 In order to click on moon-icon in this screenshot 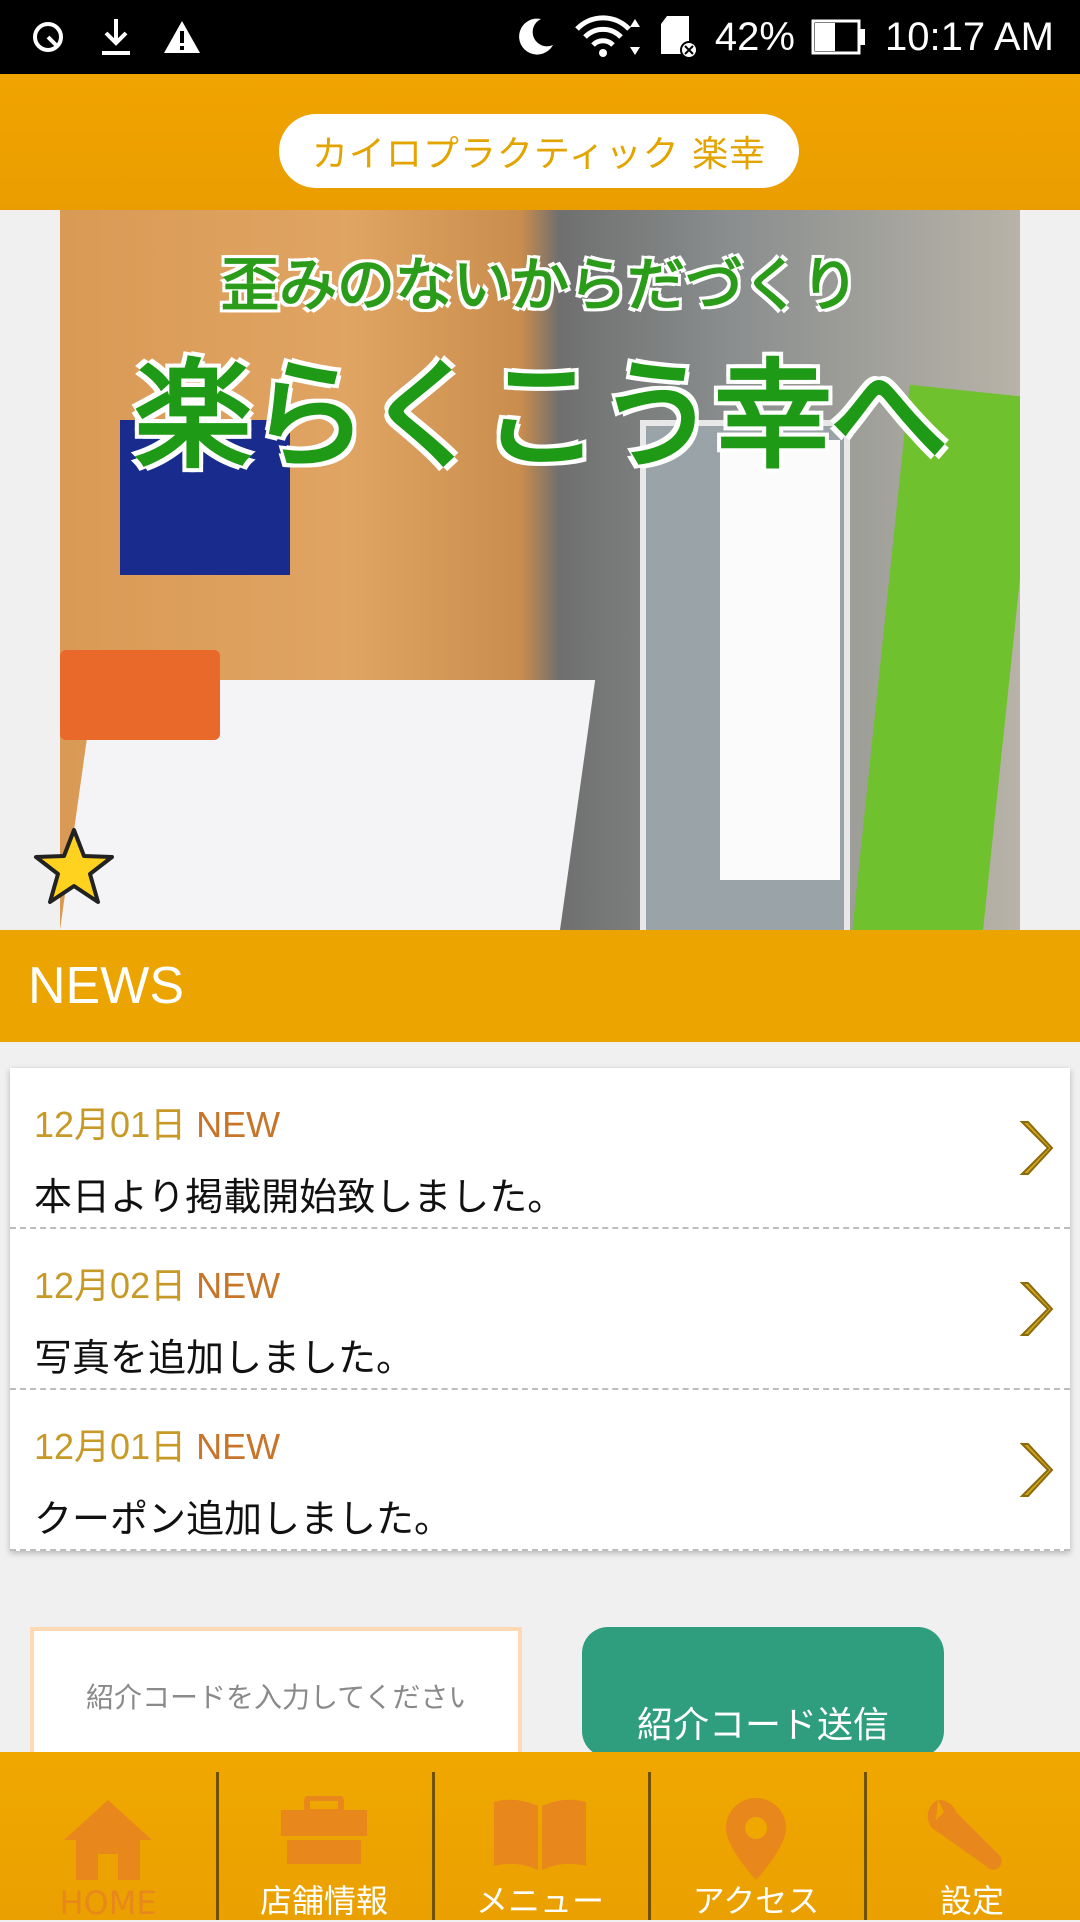, I will do `click(535, 37)`.